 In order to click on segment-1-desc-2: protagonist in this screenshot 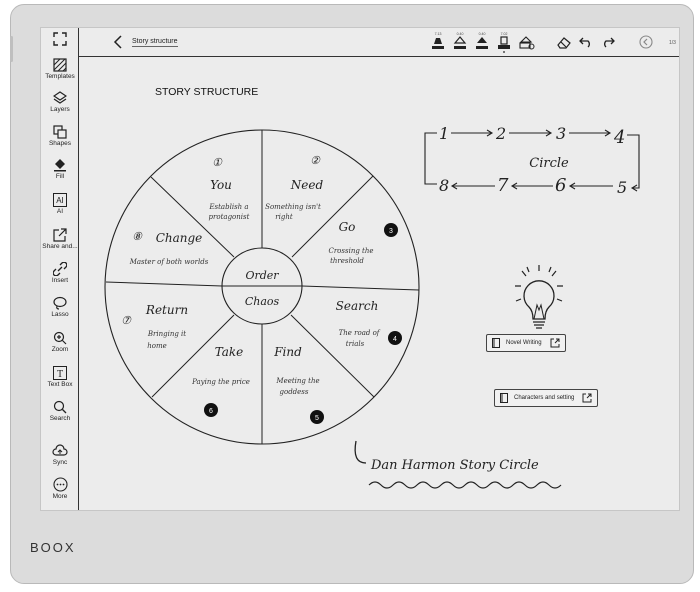, I will do `click(229, 217)`.